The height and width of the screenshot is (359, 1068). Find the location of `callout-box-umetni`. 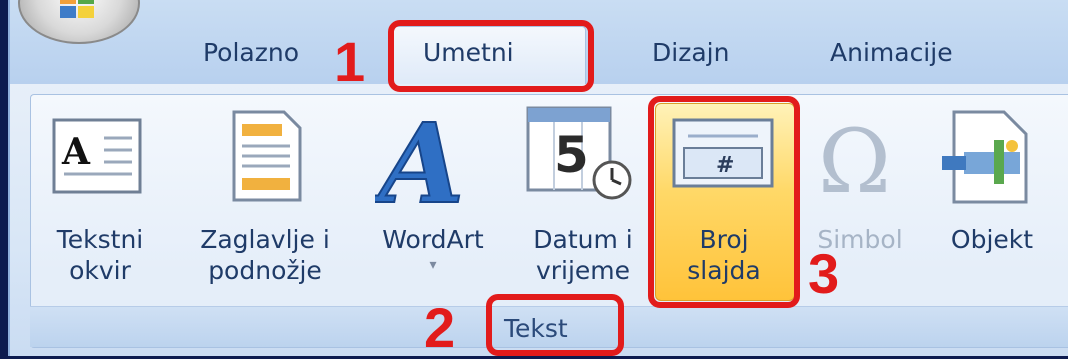

callout-box-umetni is located at coordinates (491, 56).